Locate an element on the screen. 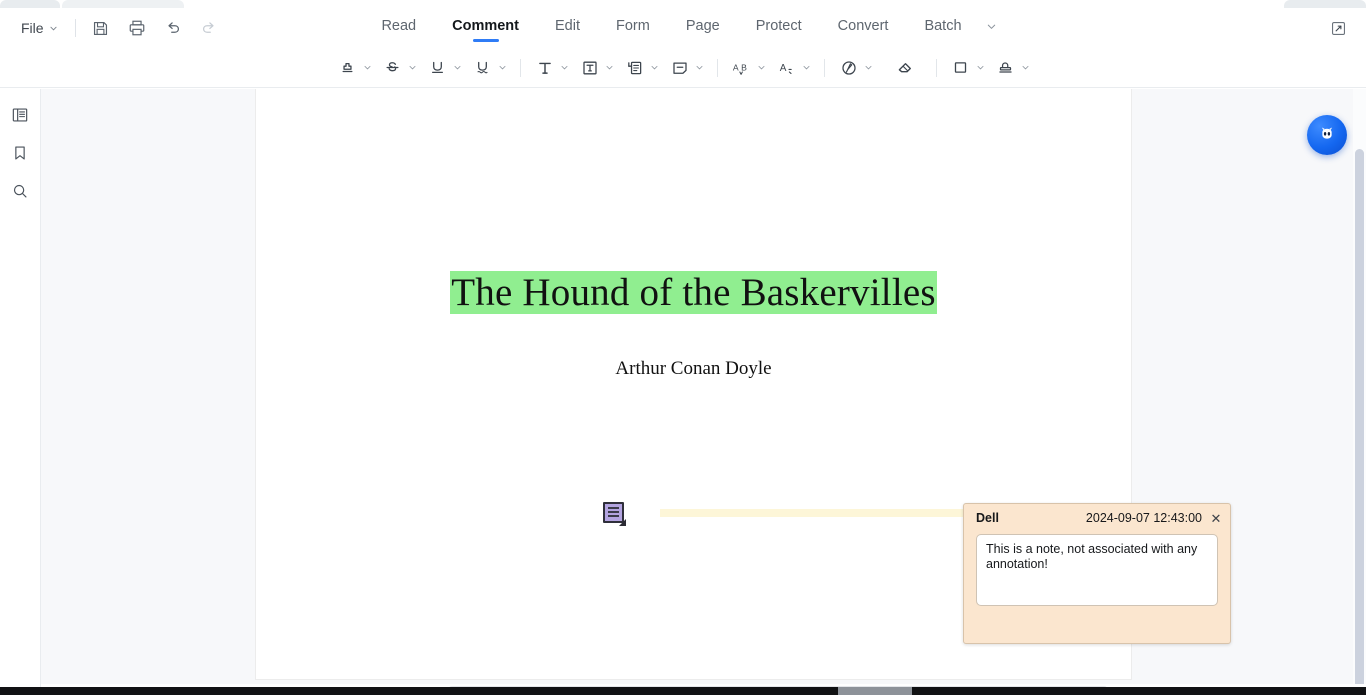 The height and width of the screenshot is (695, 1366). stamp-tool is located at coordinates (1012, 68).